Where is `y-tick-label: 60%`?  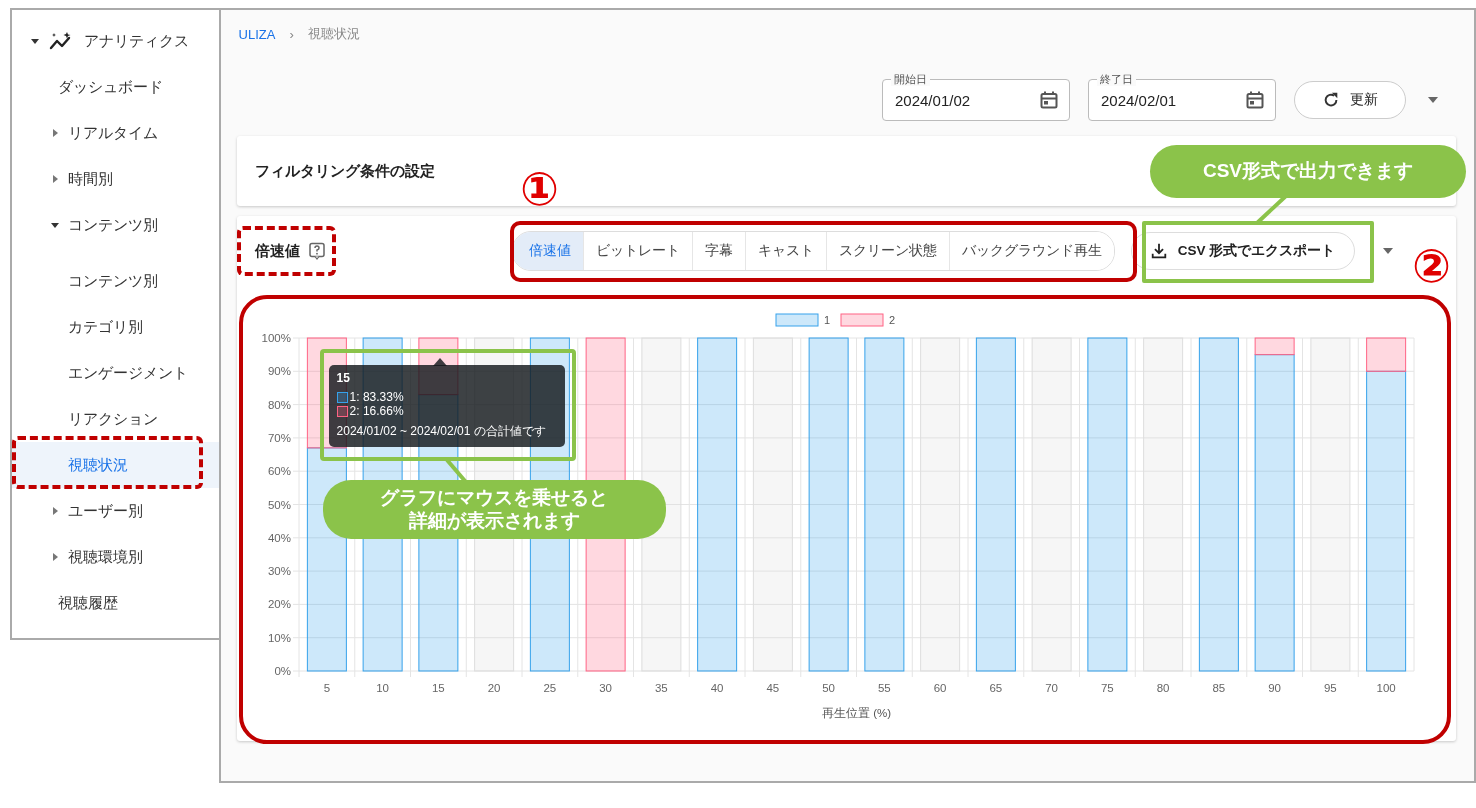
y-tick-label: 60% is located at coordinates (279, 471).